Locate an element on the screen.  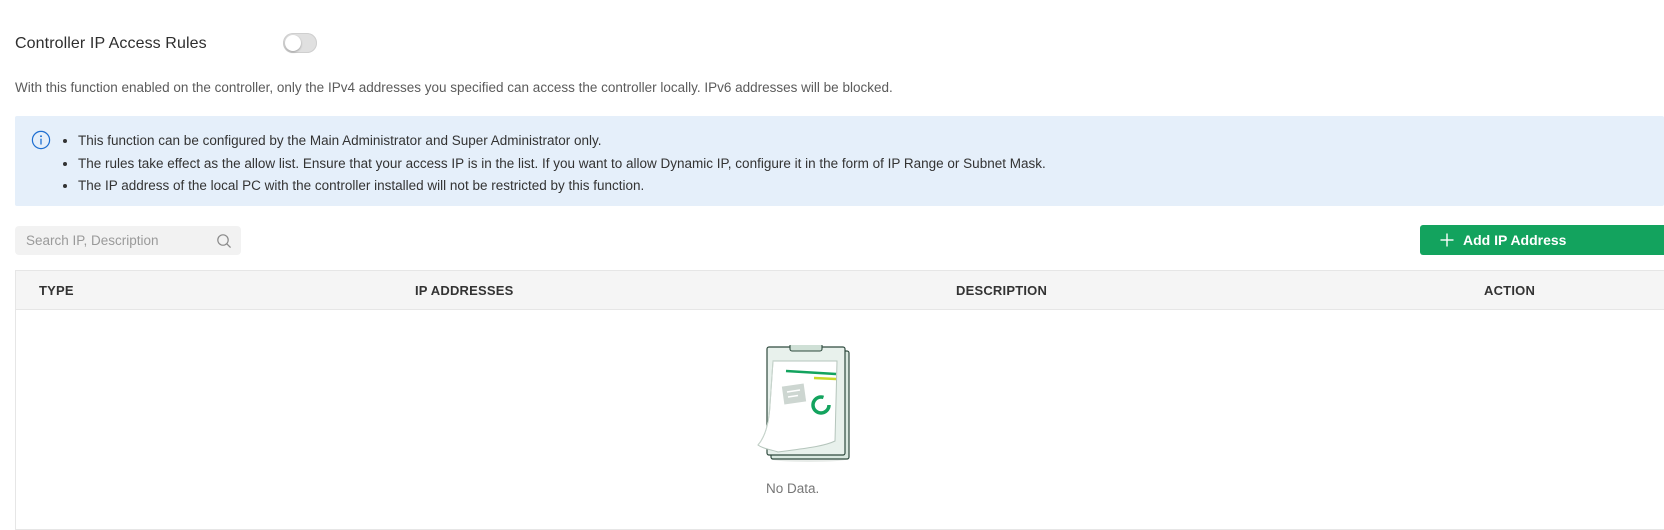
empty-clipboard-icon is located at coordinates (803, 403).